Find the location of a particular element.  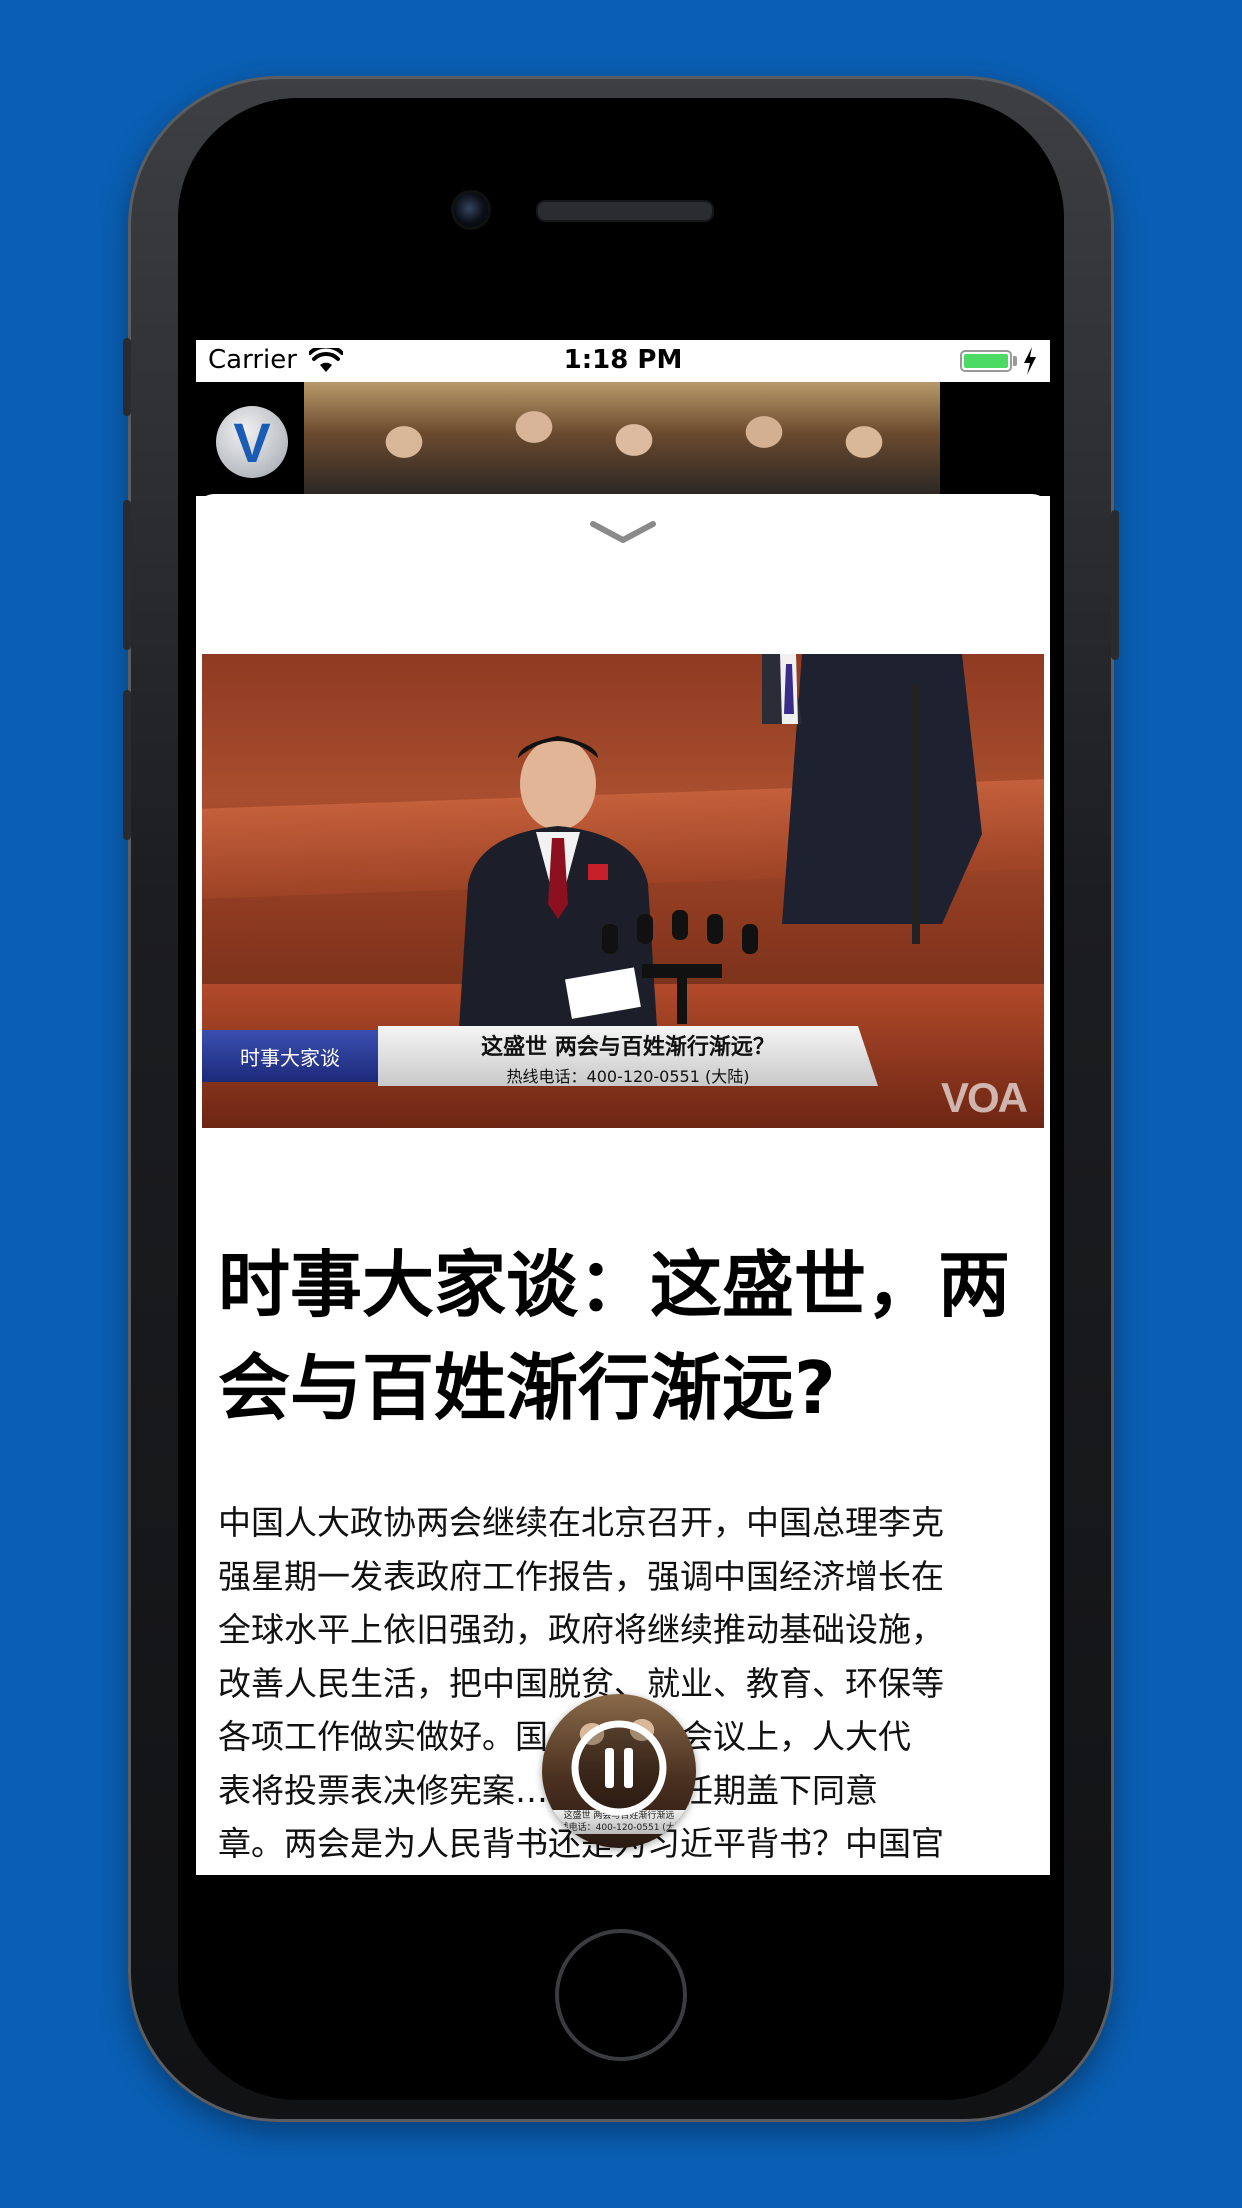

volume-down-button is located at coordinates (127, 765).